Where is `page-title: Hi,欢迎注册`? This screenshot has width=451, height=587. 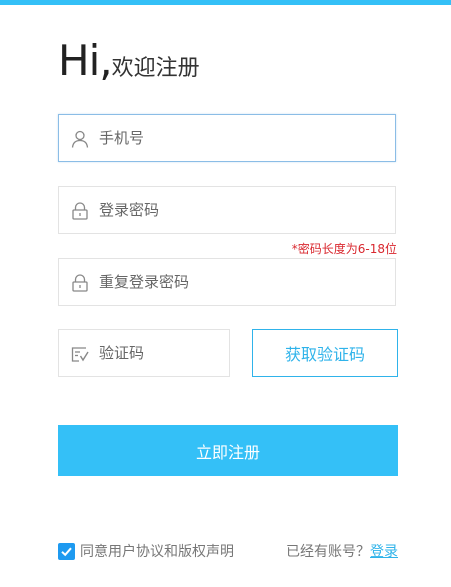
page-title: Hi,欢迎注册 is located at coordinates (129, 60).